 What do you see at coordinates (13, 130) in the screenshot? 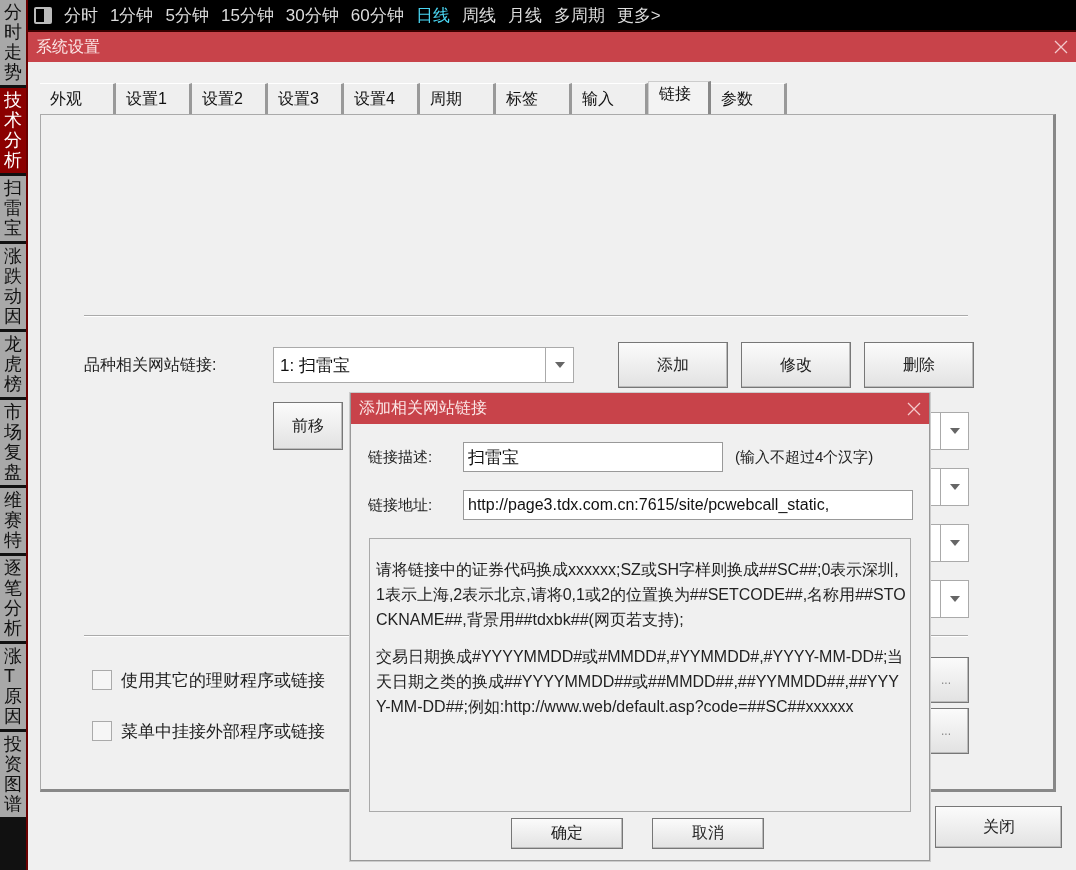
I see `sidebar-tab: 技术分析` at bounding box center [13, 130].